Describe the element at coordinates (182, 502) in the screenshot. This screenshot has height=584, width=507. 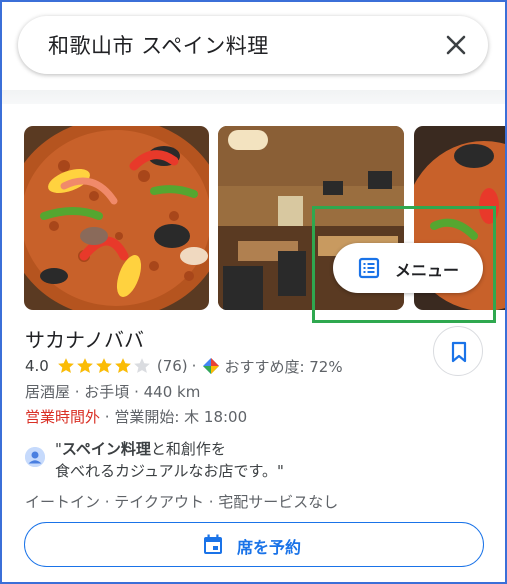
I see `service-options: イートイン · テイクアウト · 宅配サービスなし` at that location.